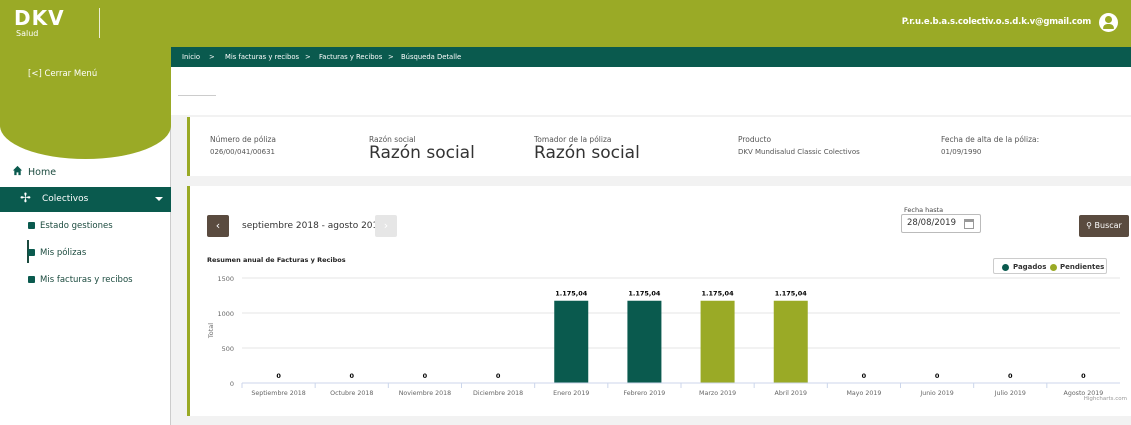 The height and width of the screenshot is (425, 1131). I want to click on breadcrumb-mis-facturas: Mis facturas y recibos, so click(262, 57).